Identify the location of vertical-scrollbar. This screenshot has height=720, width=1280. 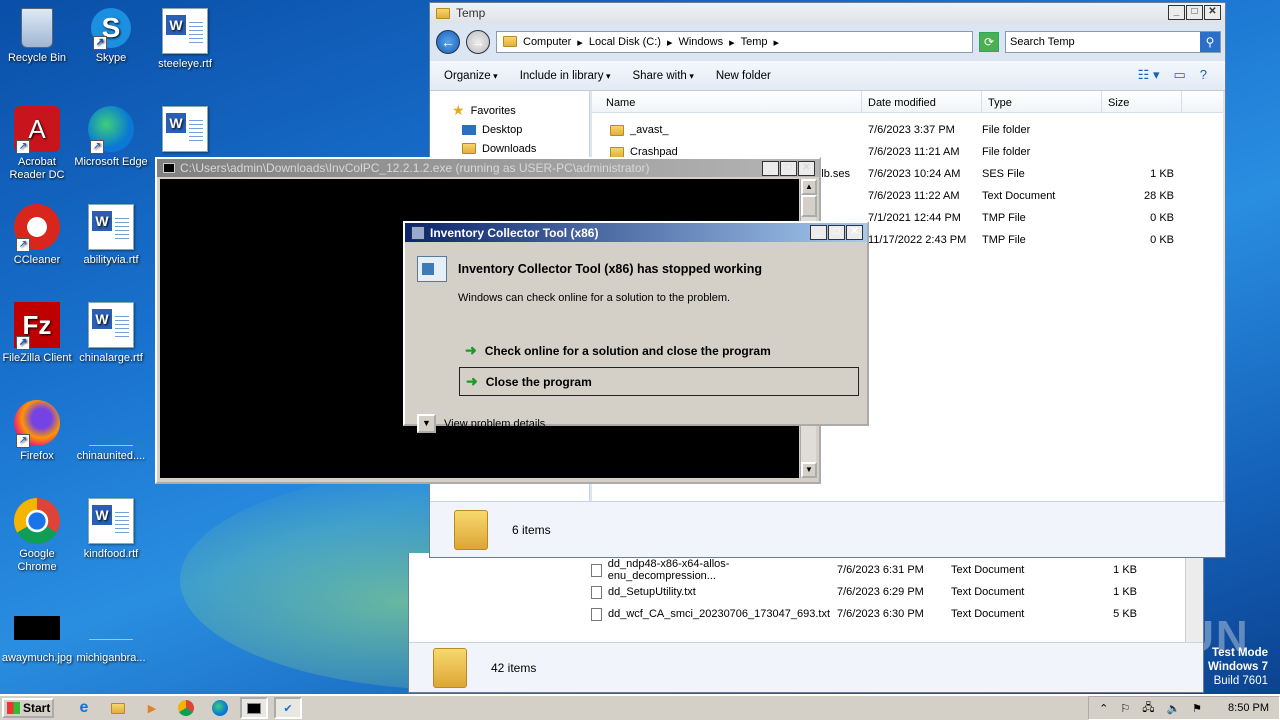
(1194, 597).